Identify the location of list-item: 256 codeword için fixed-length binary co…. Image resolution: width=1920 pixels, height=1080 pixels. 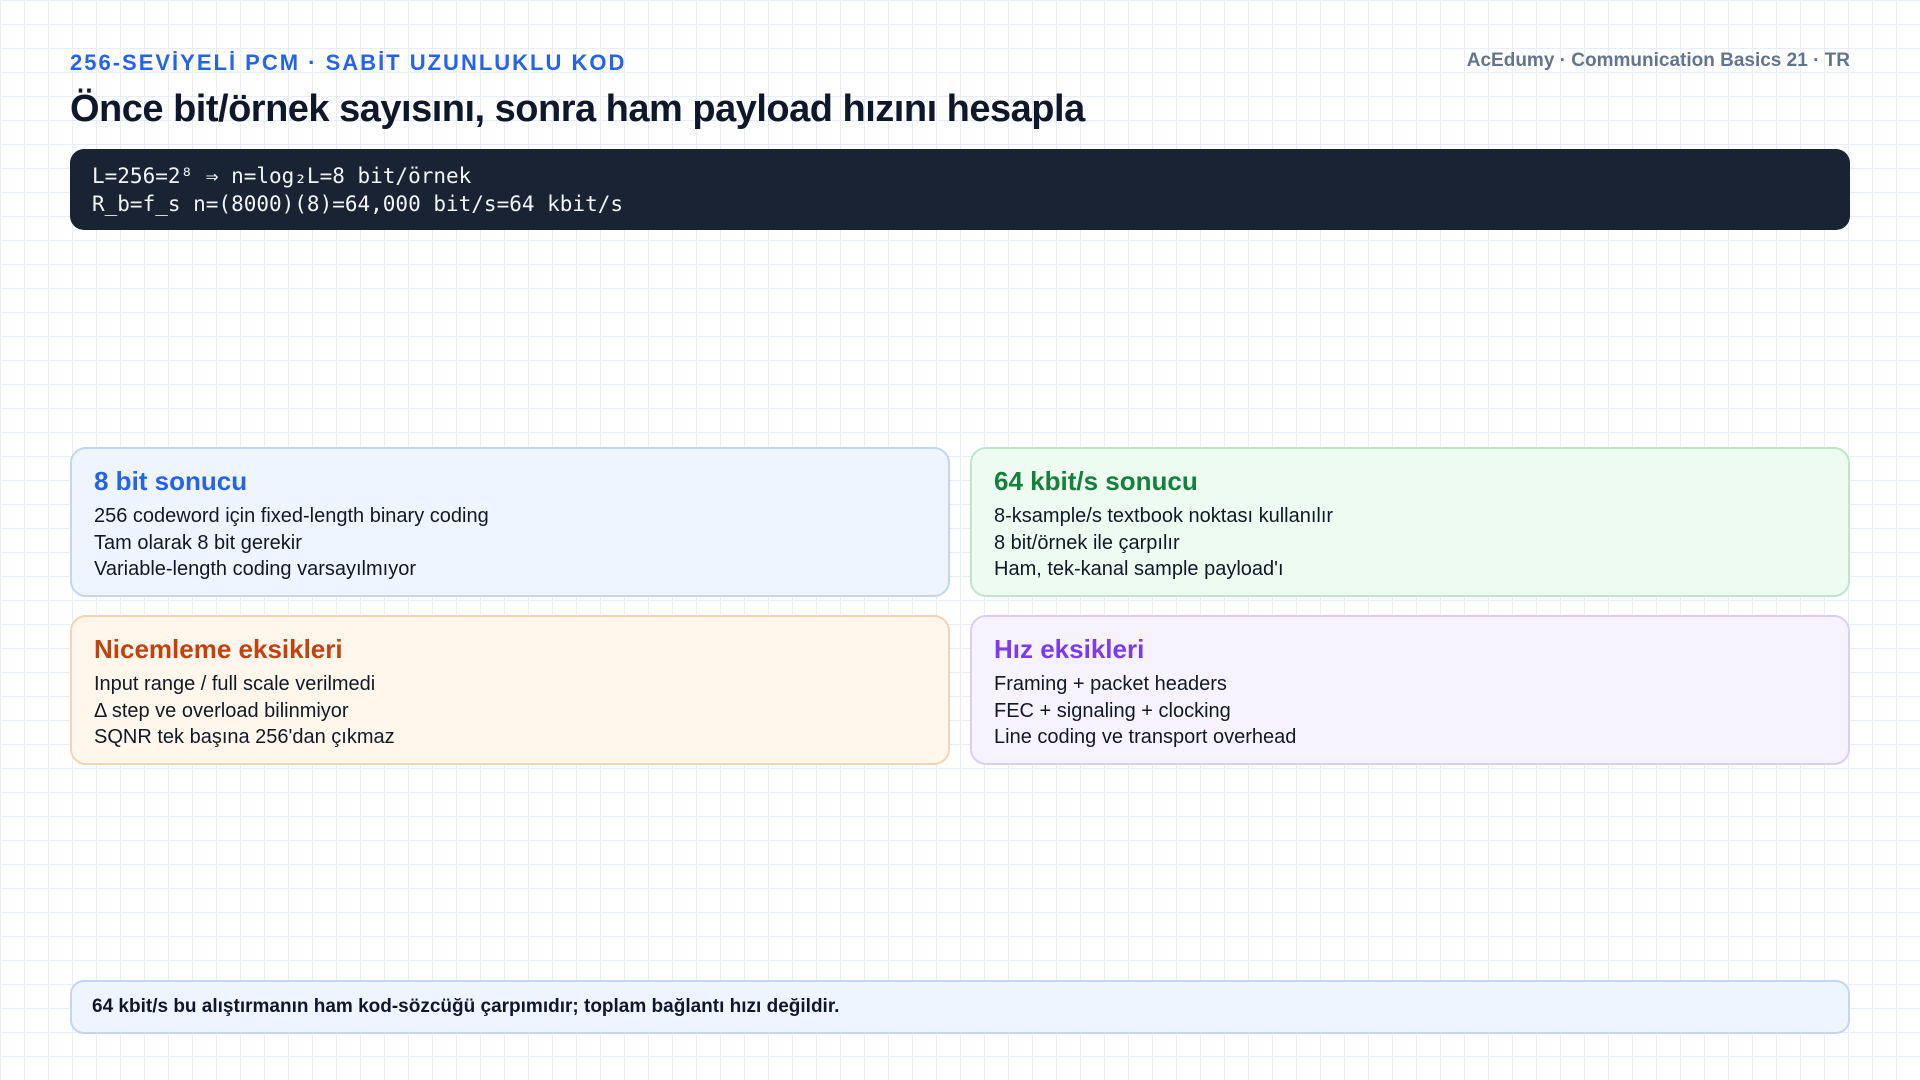
(291, 516).